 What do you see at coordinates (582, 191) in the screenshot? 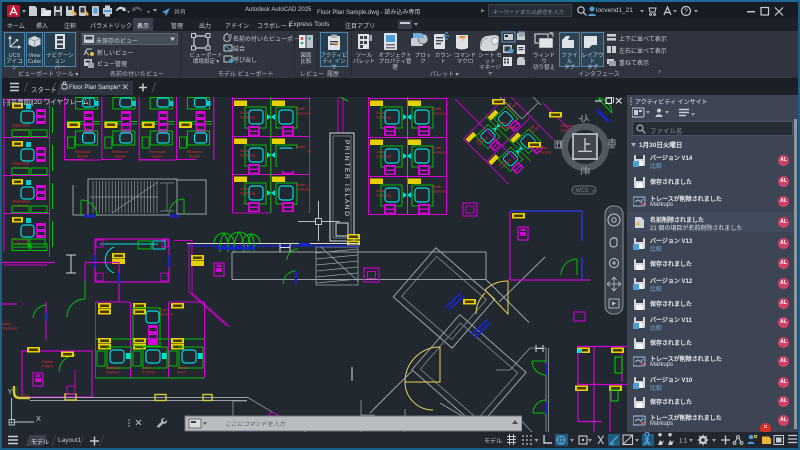
I see `svg-text: WCS` at bounding box center [582, 191].